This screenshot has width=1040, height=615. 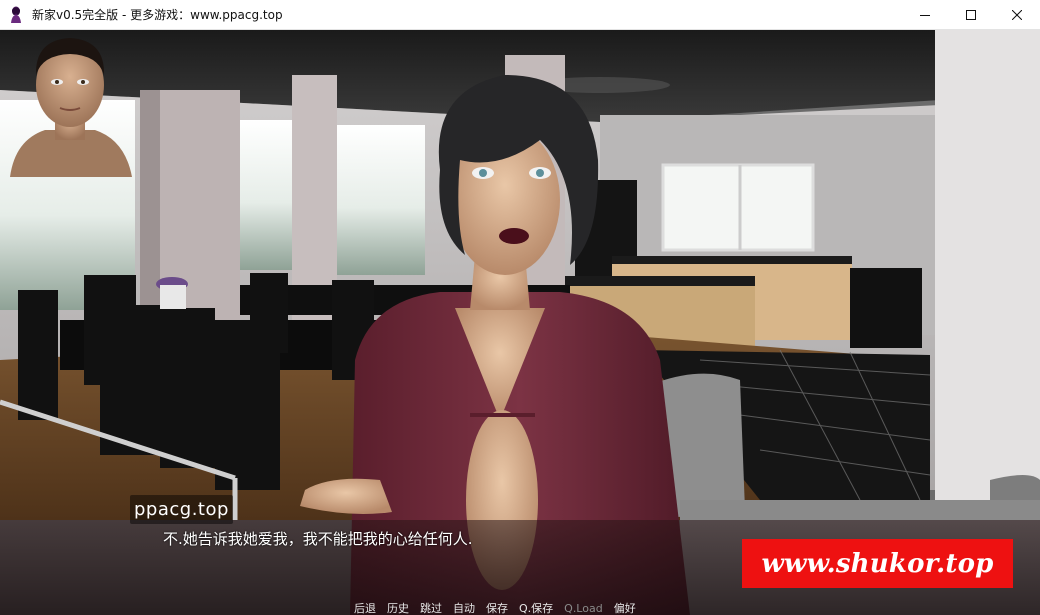 I want to click on speaker-name: ppacg.top, so click(x=181, y=509).